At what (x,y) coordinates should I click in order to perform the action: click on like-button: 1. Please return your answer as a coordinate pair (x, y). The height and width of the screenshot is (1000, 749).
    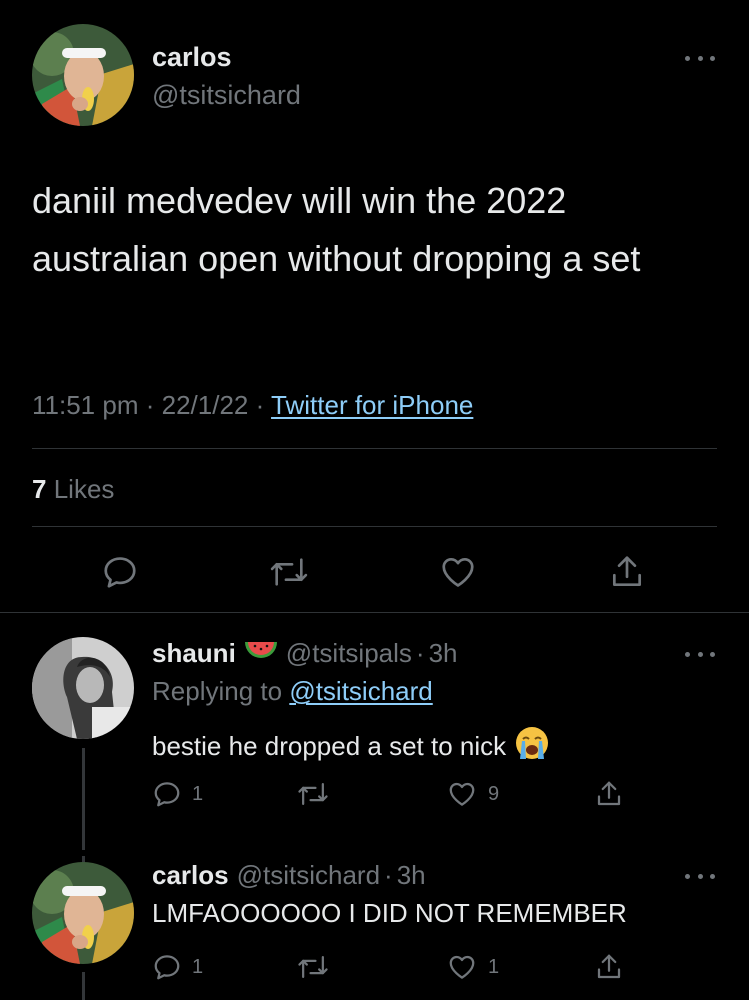
    Looking at the image, I should click on (472, 967).